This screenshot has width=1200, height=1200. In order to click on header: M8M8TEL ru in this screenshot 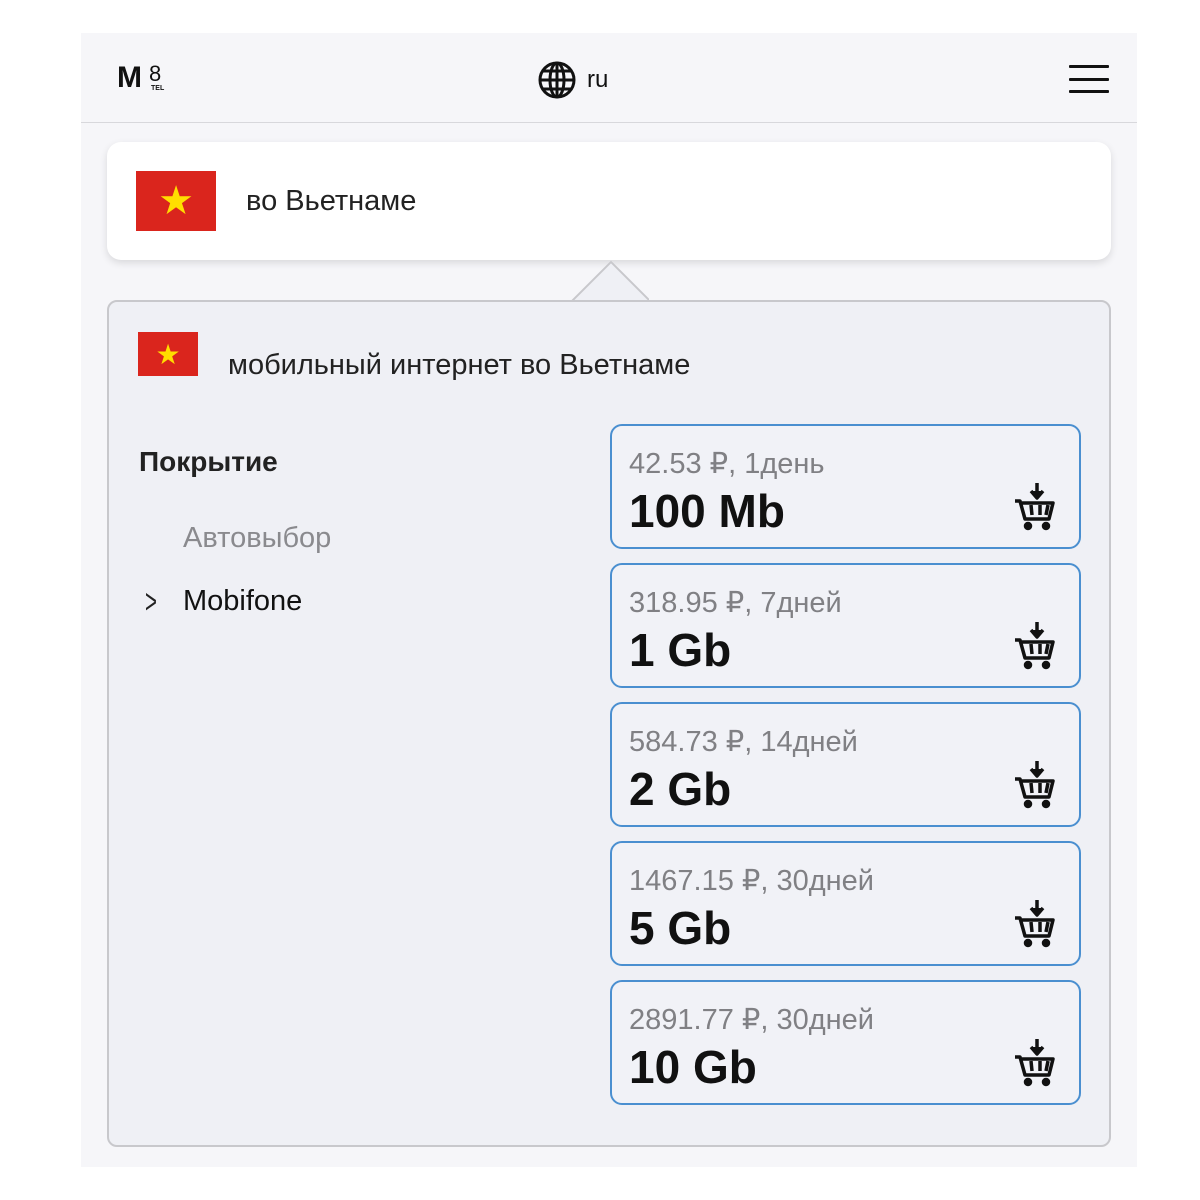, I will do `click(609, 78)`.